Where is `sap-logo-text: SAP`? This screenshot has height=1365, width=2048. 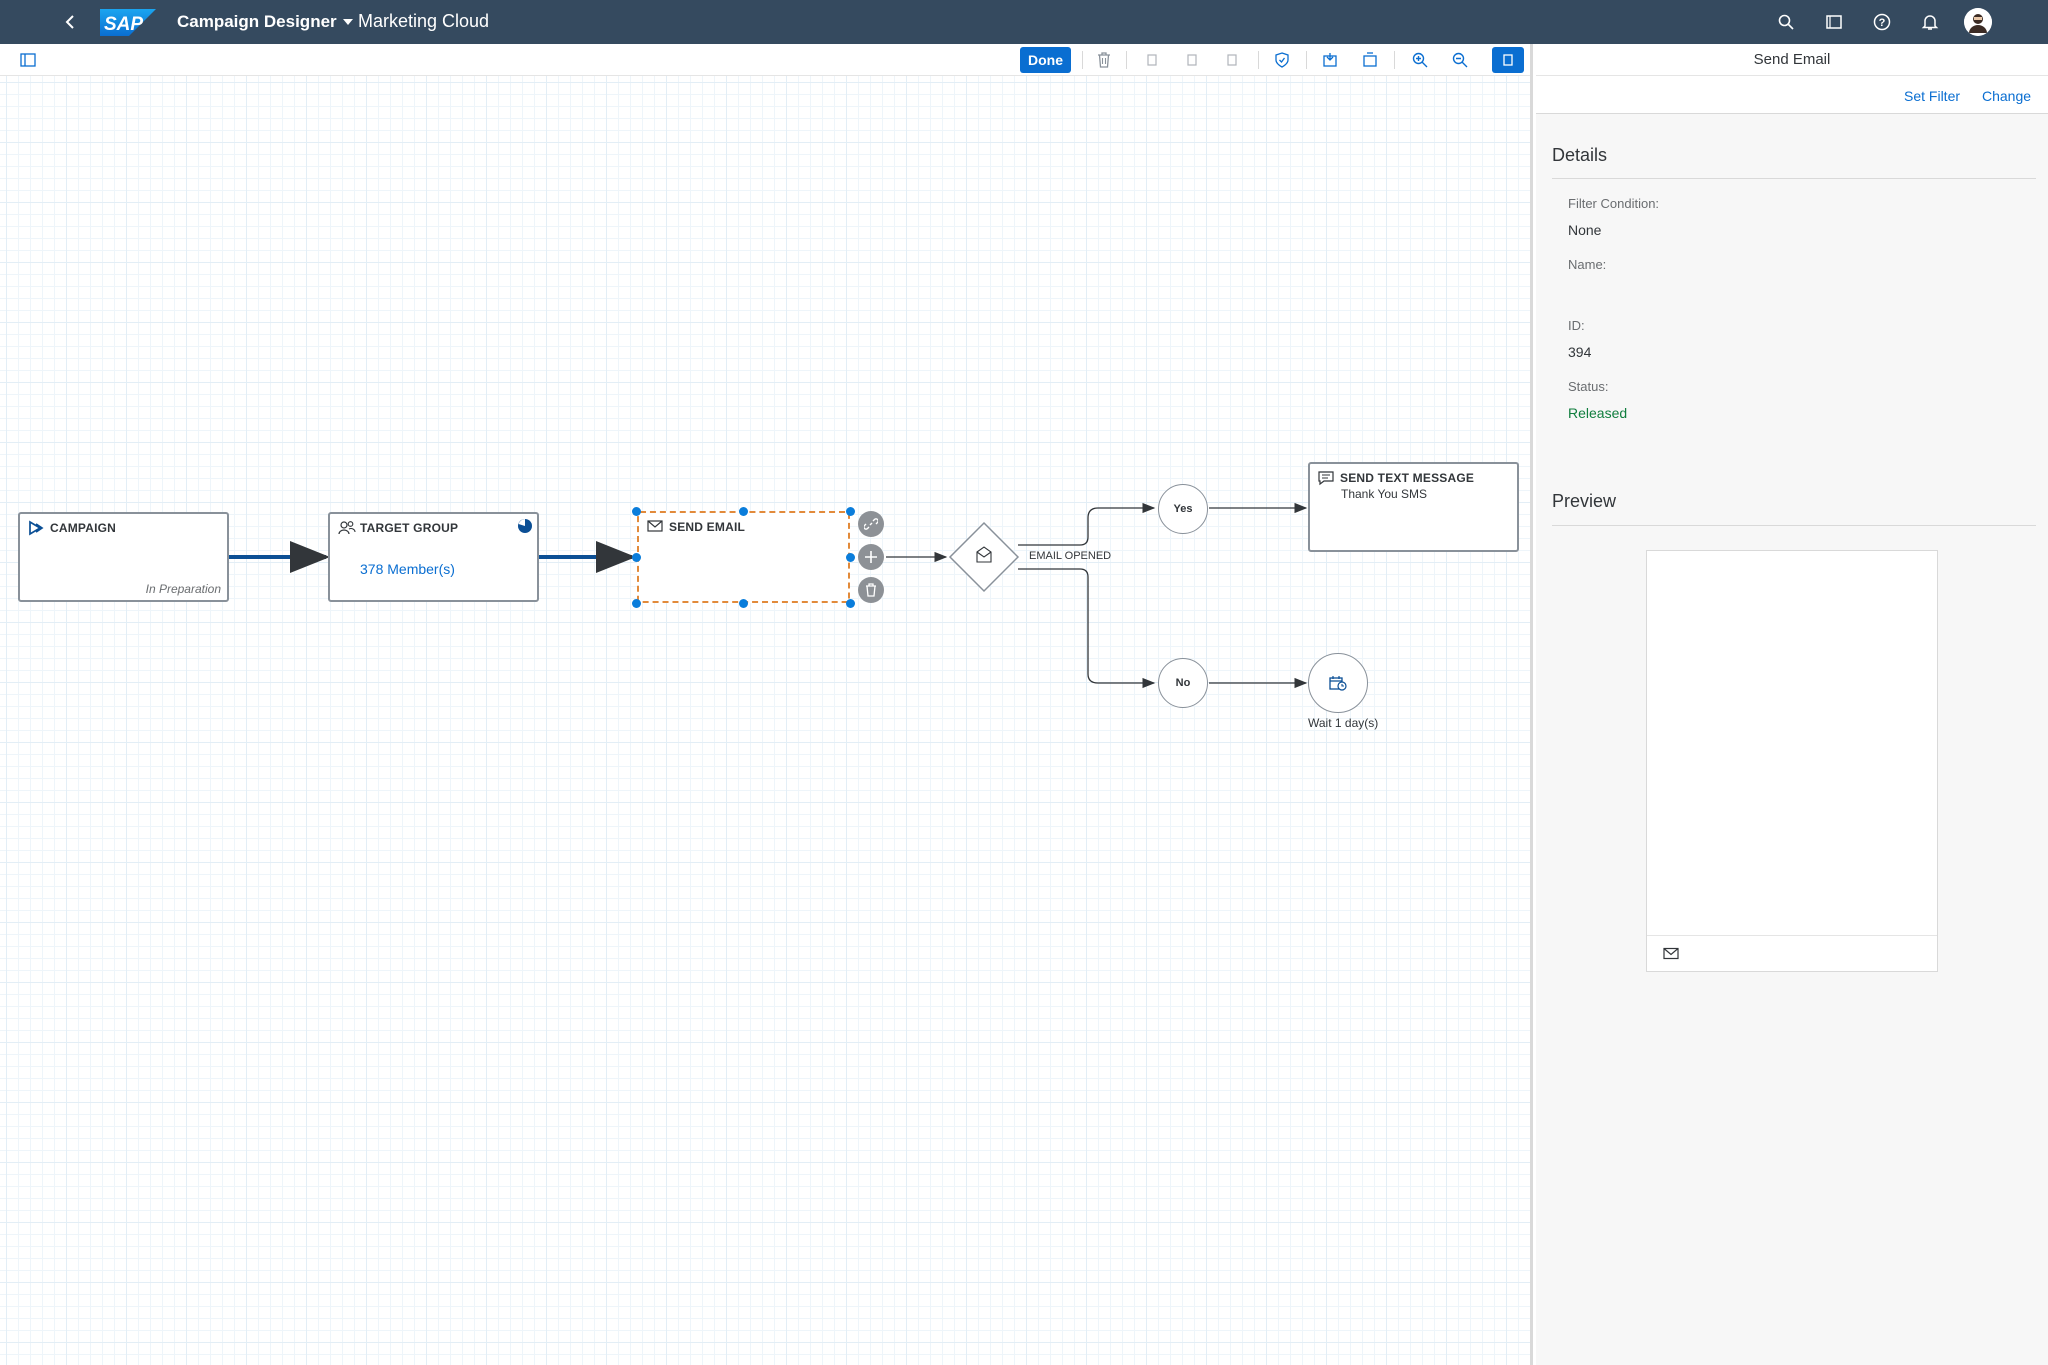 sap-logo-text: SAP is located at coordinates (123, 24).